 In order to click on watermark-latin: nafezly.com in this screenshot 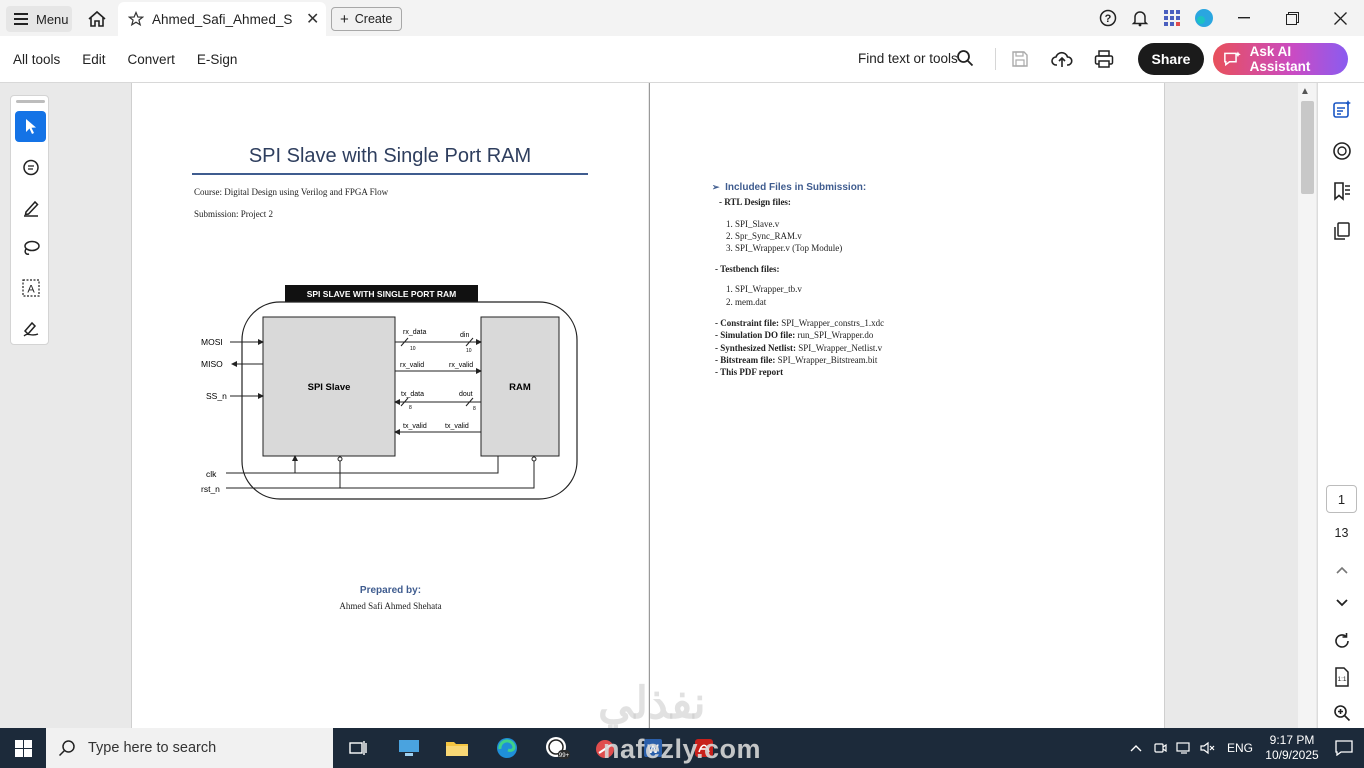, I will do `click(682, 749)`.